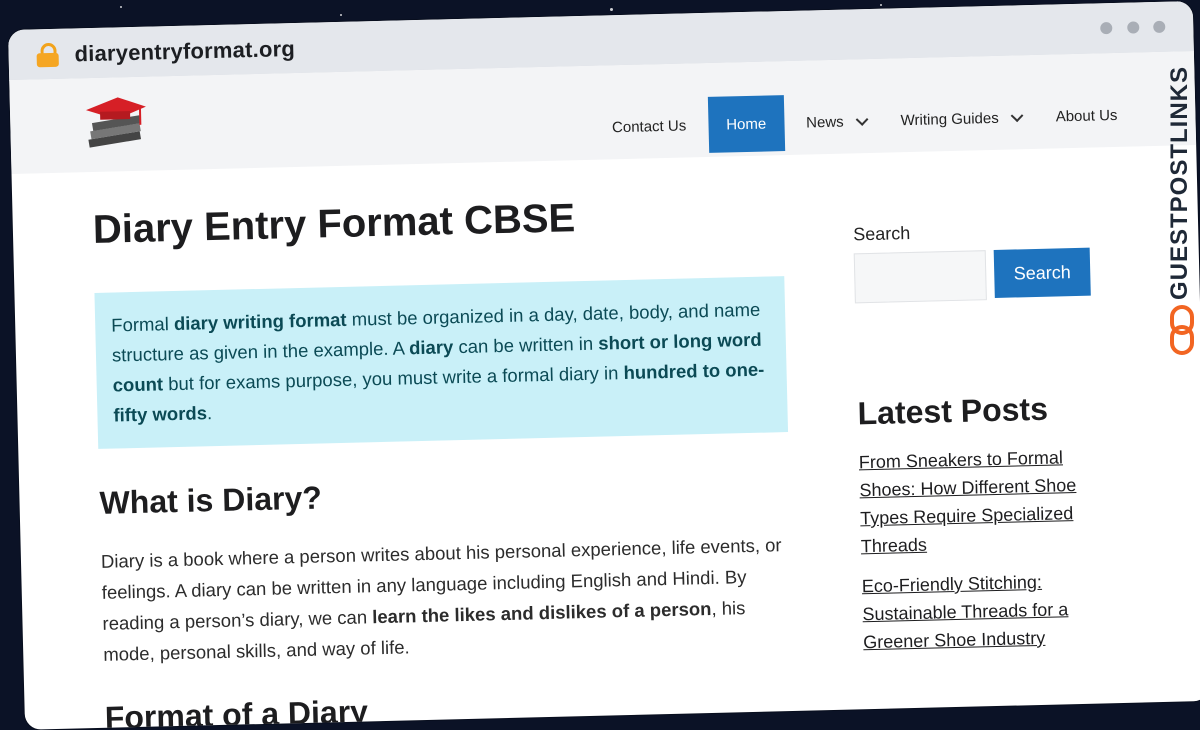 The image size is (1200, 730). I want to click on nav-item-contact-us: Contact Us, so click(649, 126).